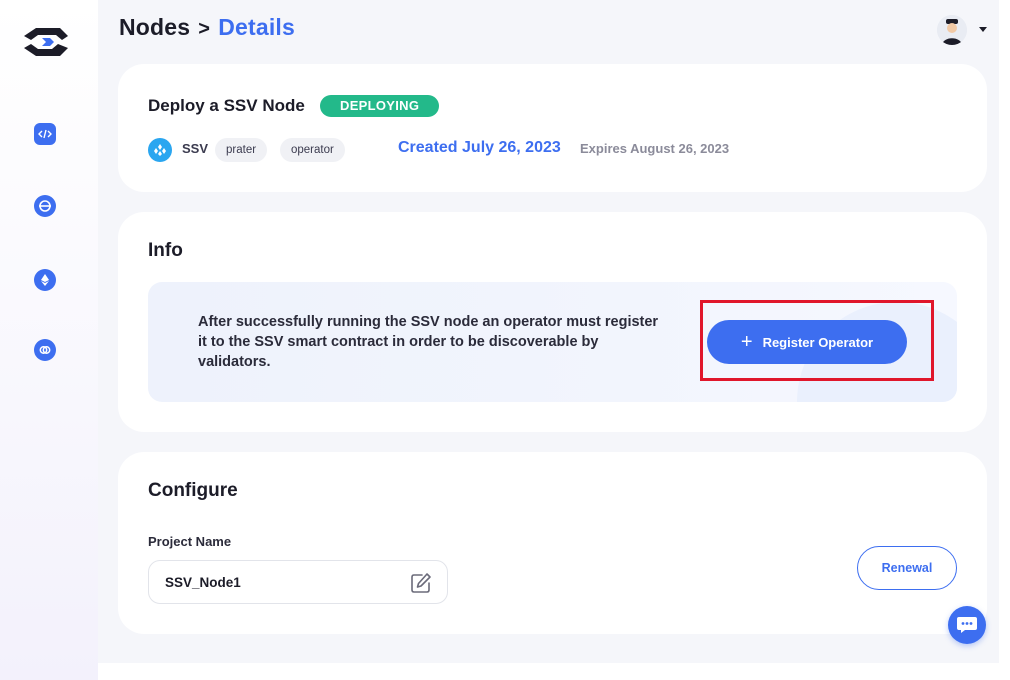  I want to click on sidebar, so click(49, 340).